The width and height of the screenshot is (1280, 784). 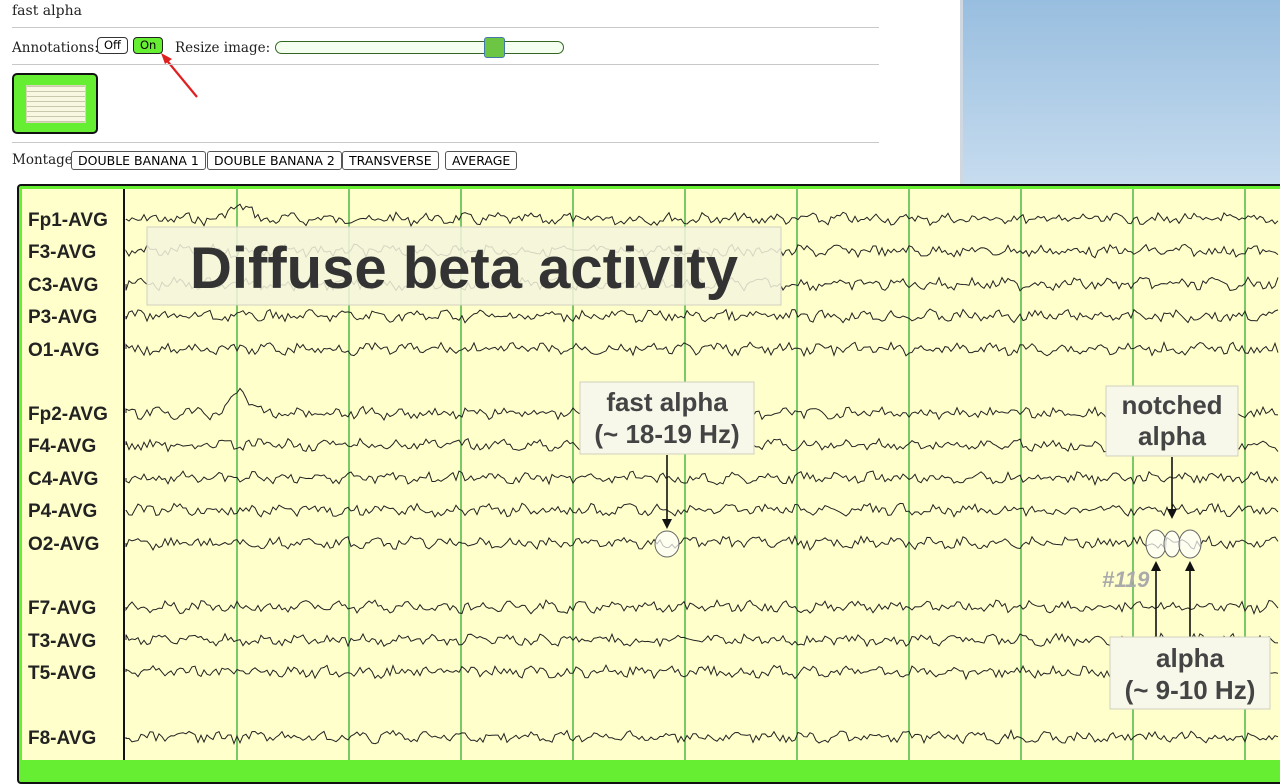 What do you see at coordinates (494, 47) in the screenshot?
I see `resize-slider-thumb` at bounding box center [494, 47].